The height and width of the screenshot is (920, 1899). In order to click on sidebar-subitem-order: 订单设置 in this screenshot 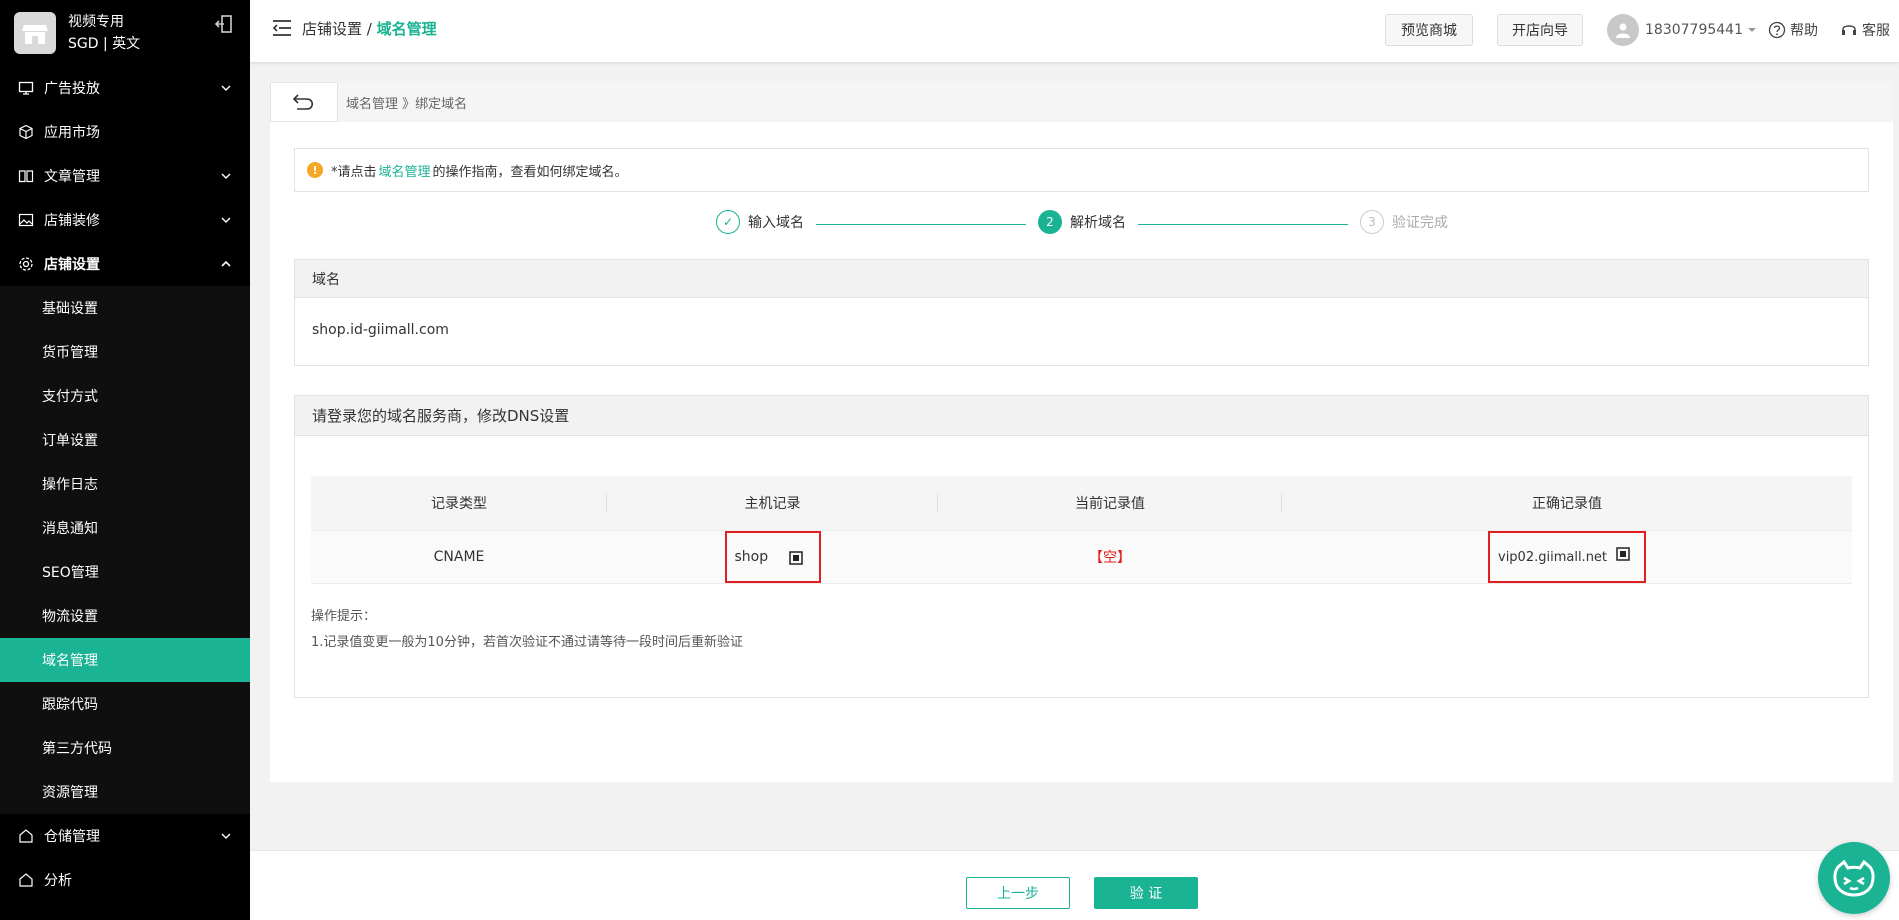, I will do `click(125, 440)`.